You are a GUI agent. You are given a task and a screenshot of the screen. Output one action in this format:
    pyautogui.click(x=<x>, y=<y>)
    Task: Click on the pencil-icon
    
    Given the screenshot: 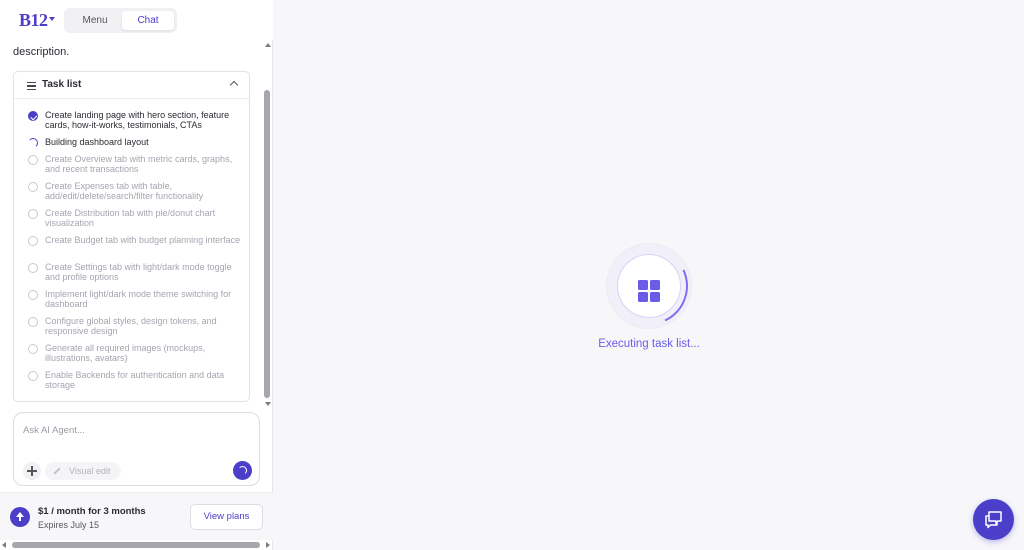 What is the action you would take?
    pyautogui.click(x=57, y=471)
    